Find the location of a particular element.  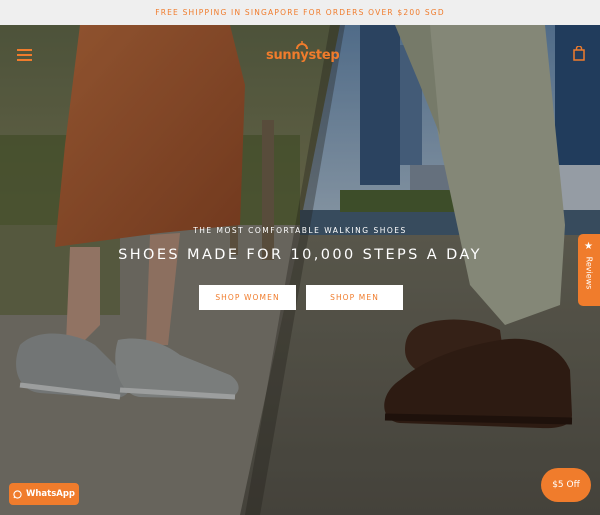

logo-text: sunnystep is located at coordinates (303, 55).